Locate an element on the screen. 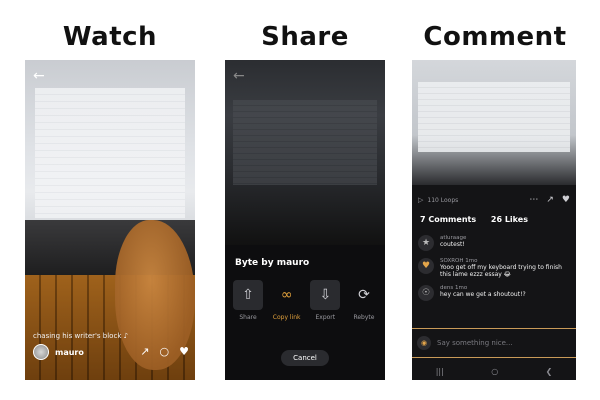 The width and height of the screenshot is (600, 400). share-option-label: Share is located at coordinates (248, 317).